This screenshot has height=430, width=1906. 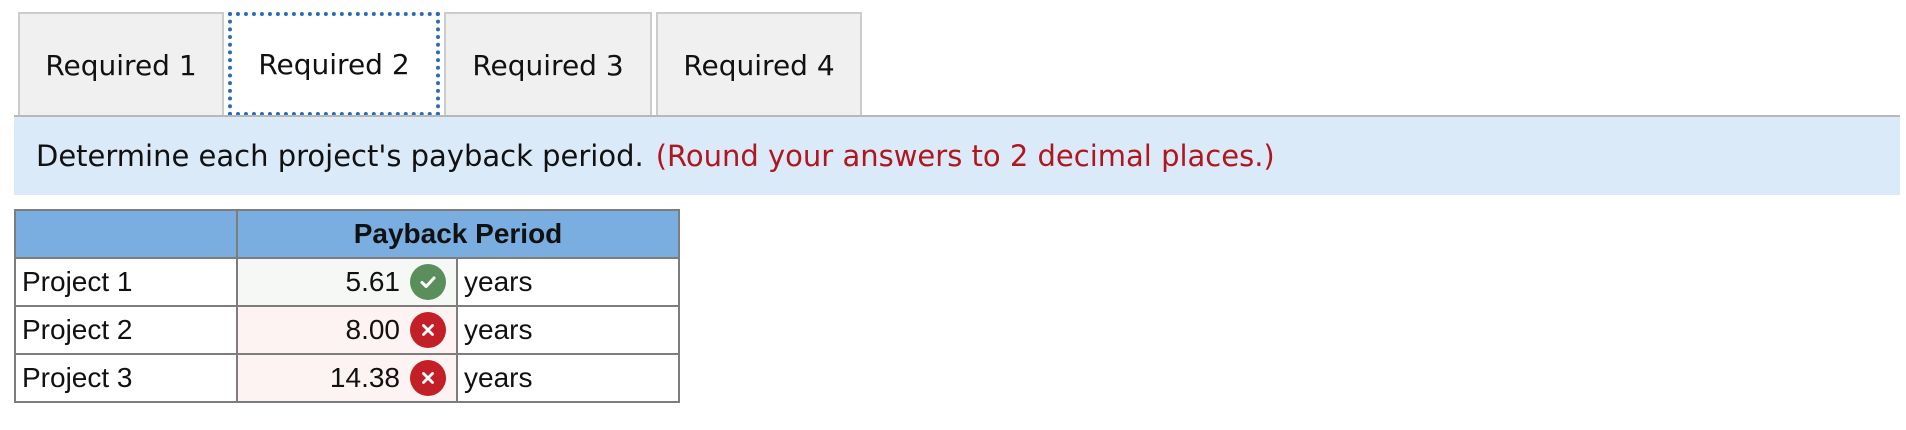 I want to click on tab-required-4: Required 4, so click(x=759, y=64).